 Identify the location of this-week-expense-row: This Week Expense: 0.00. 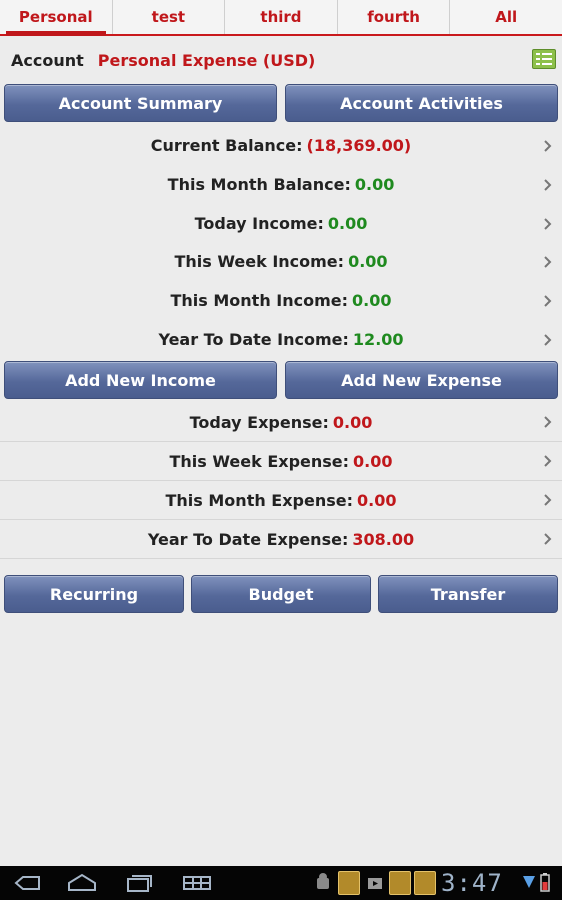
(281, 461).